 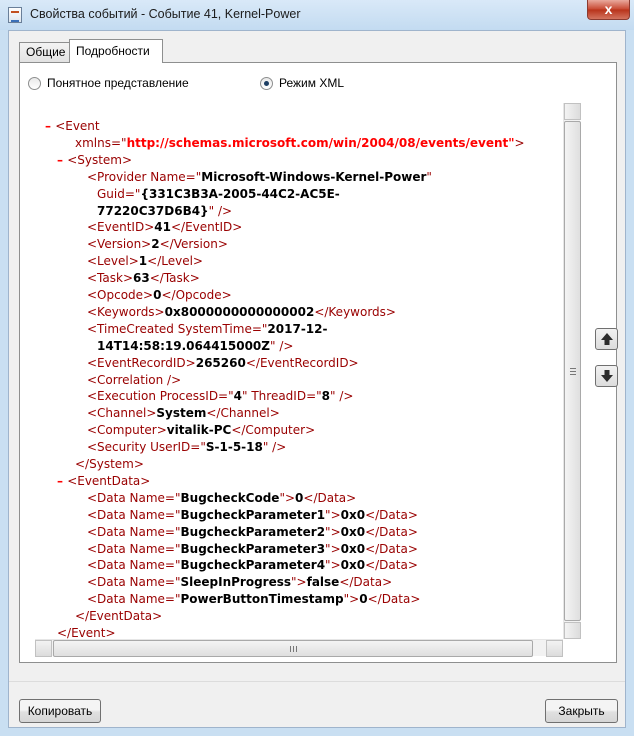 What do you see at coordinates (608, 10) in the screenshot?
I see `window-close-button: x` at bounding box center [608, 10].